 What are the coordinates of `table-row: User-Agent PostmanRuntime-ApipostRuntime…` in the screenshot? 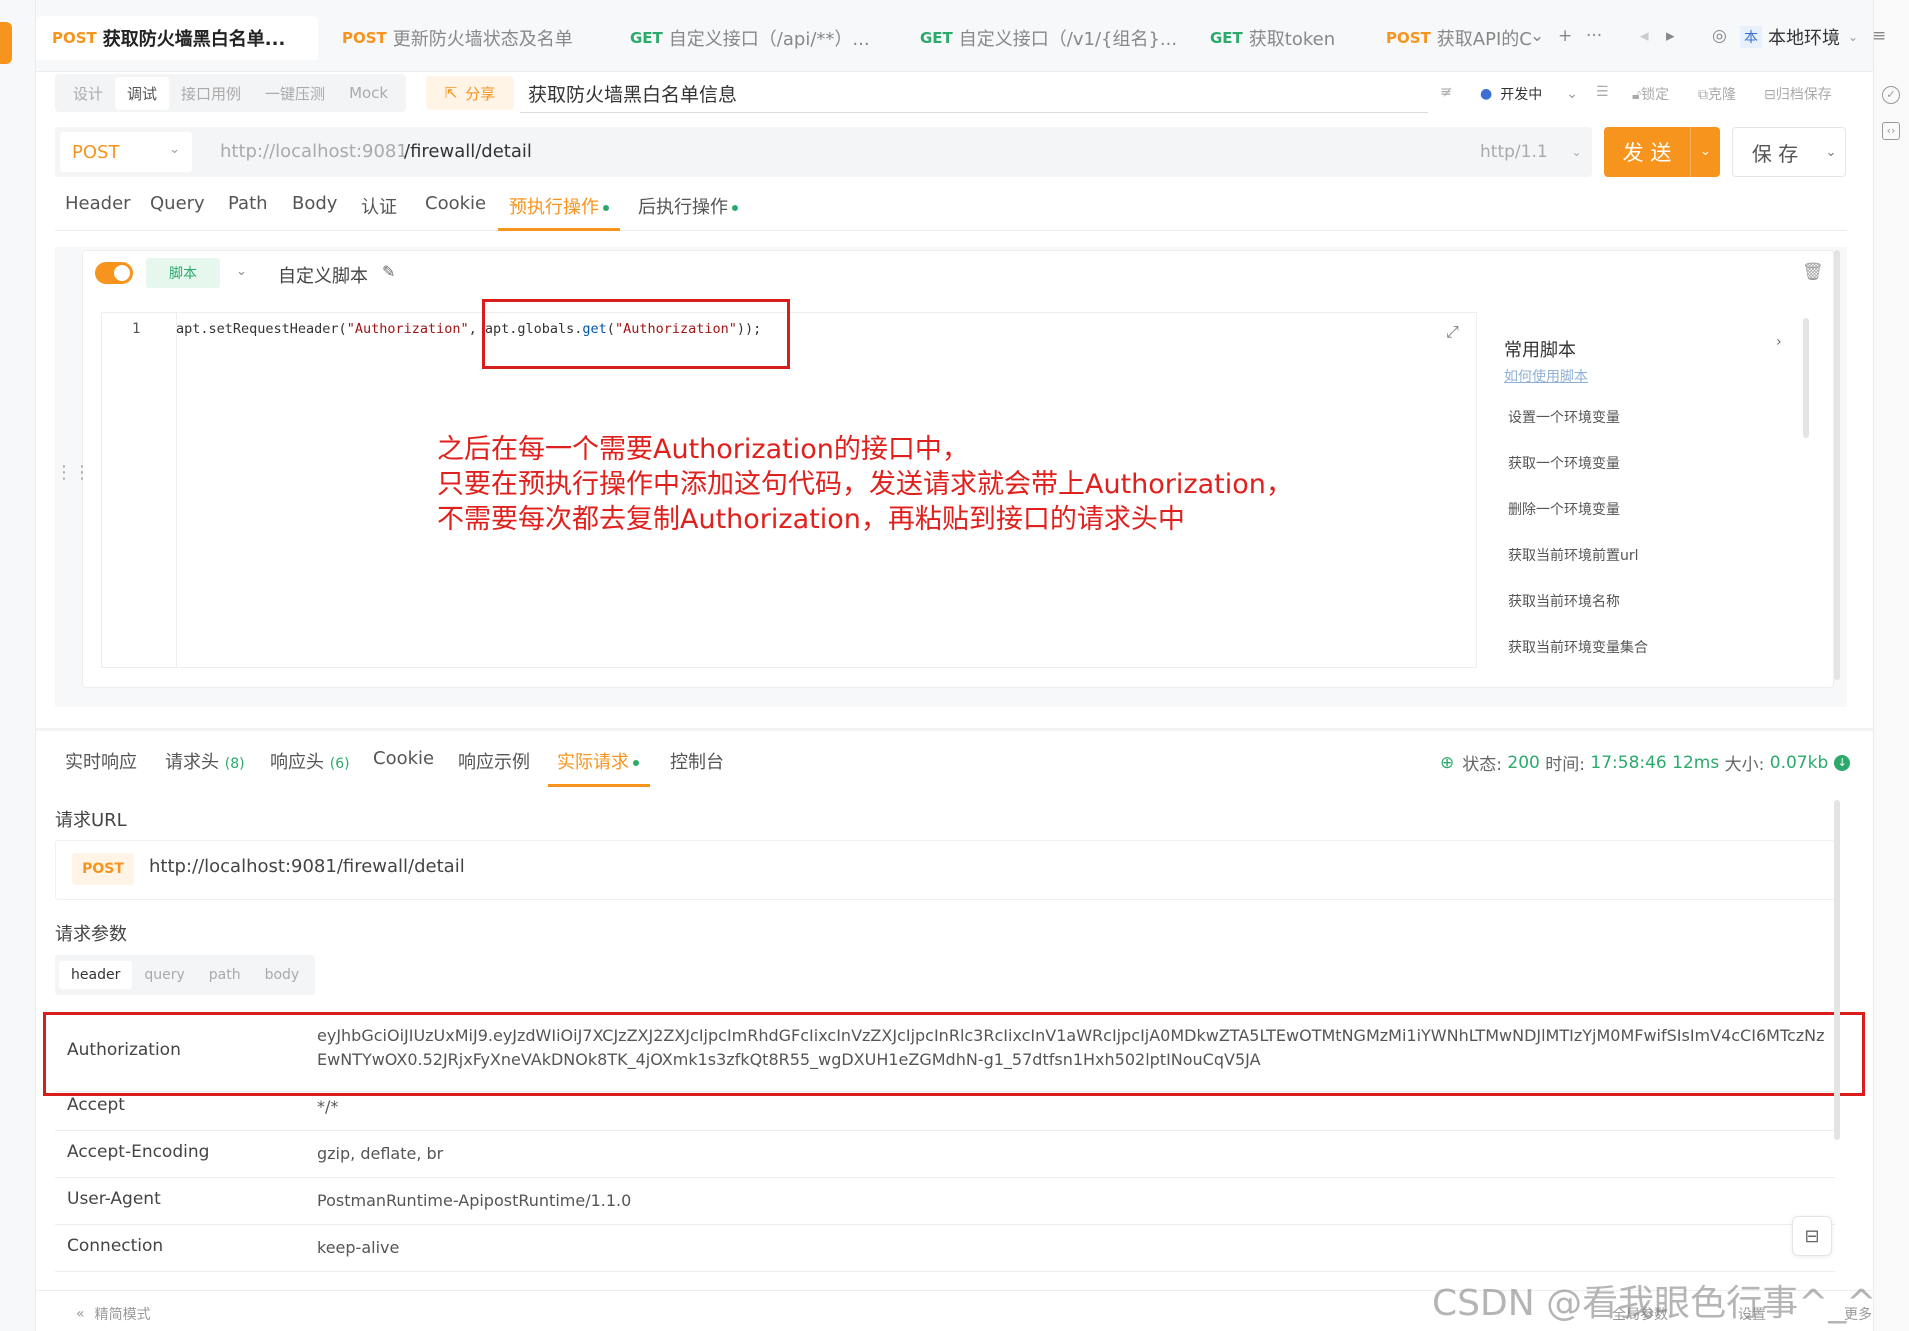 It's located at (945, 1201).